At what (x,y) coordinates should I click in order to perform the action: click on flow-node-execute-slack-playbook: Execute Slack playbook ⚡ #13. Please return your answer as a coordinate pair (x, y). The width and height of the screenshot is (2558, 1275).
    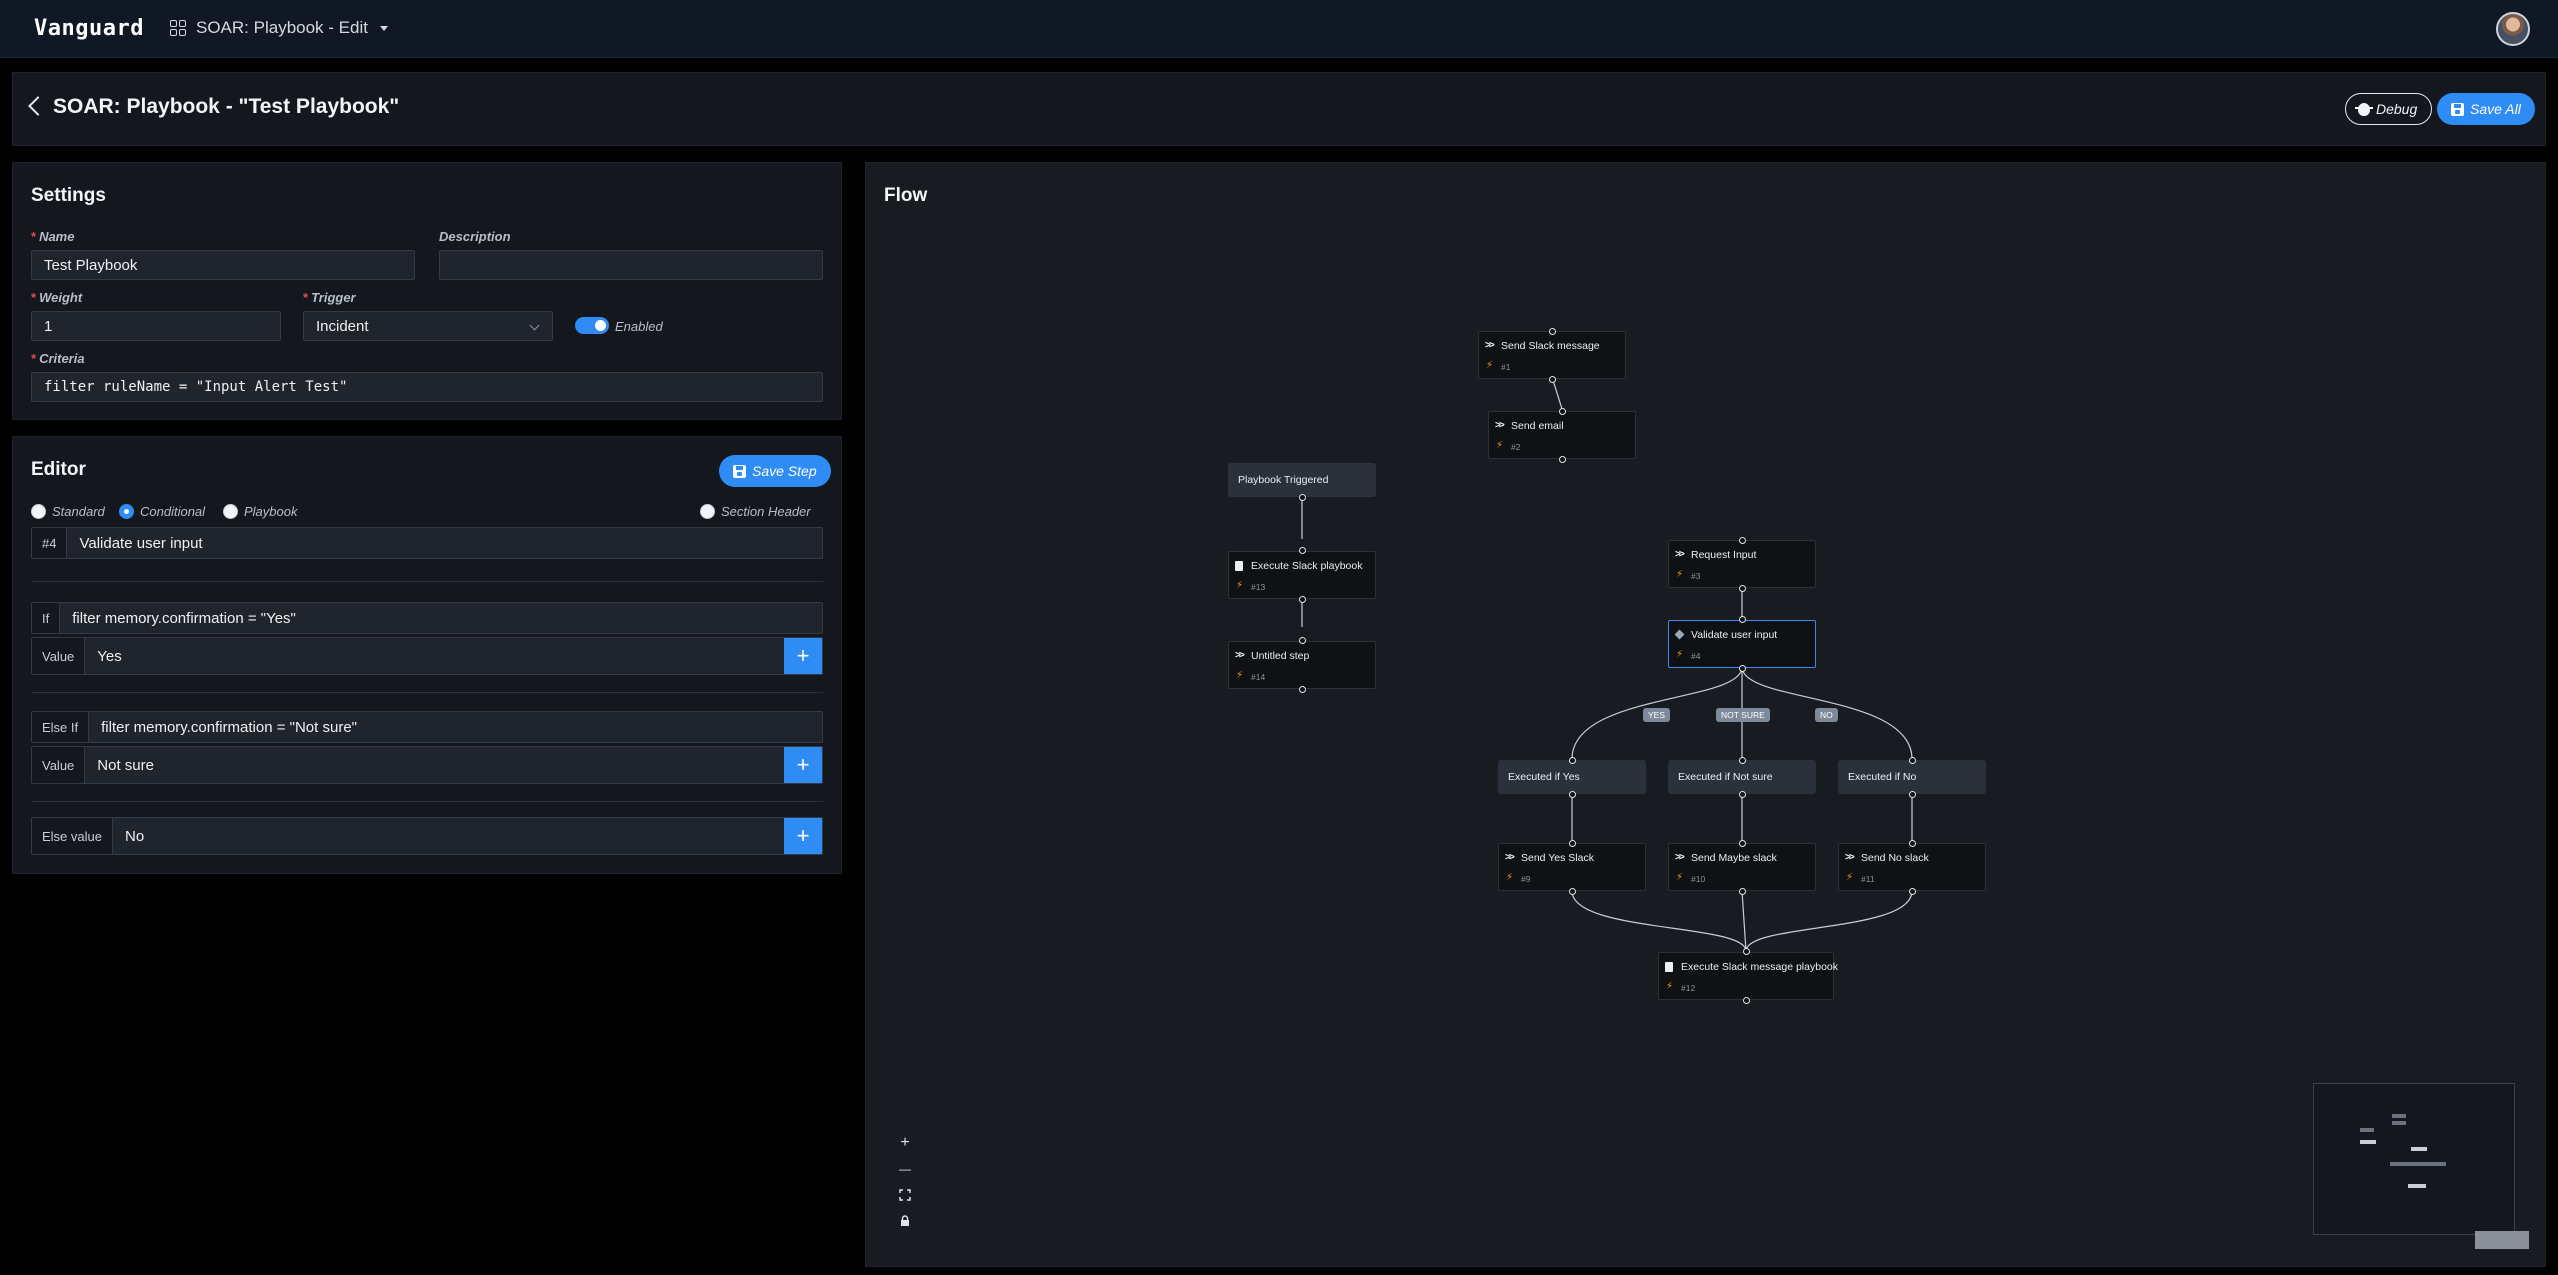
    Looking at the image, I should click on (1302, 575).